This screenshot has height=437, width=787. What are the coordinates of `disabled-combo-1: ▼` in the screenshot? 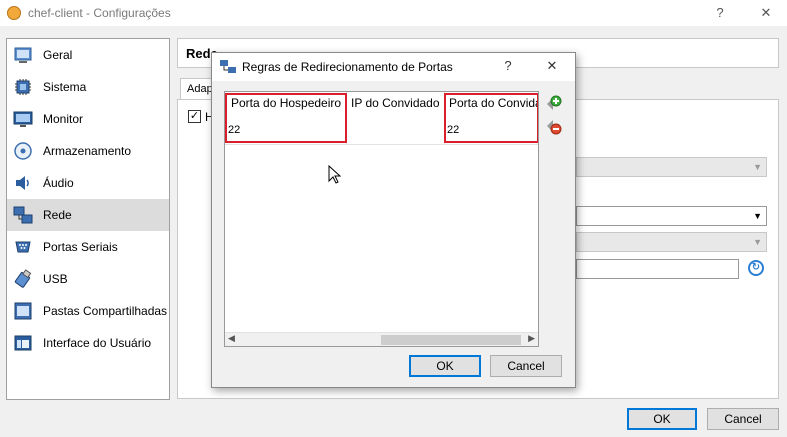 It's located at (671, 167).